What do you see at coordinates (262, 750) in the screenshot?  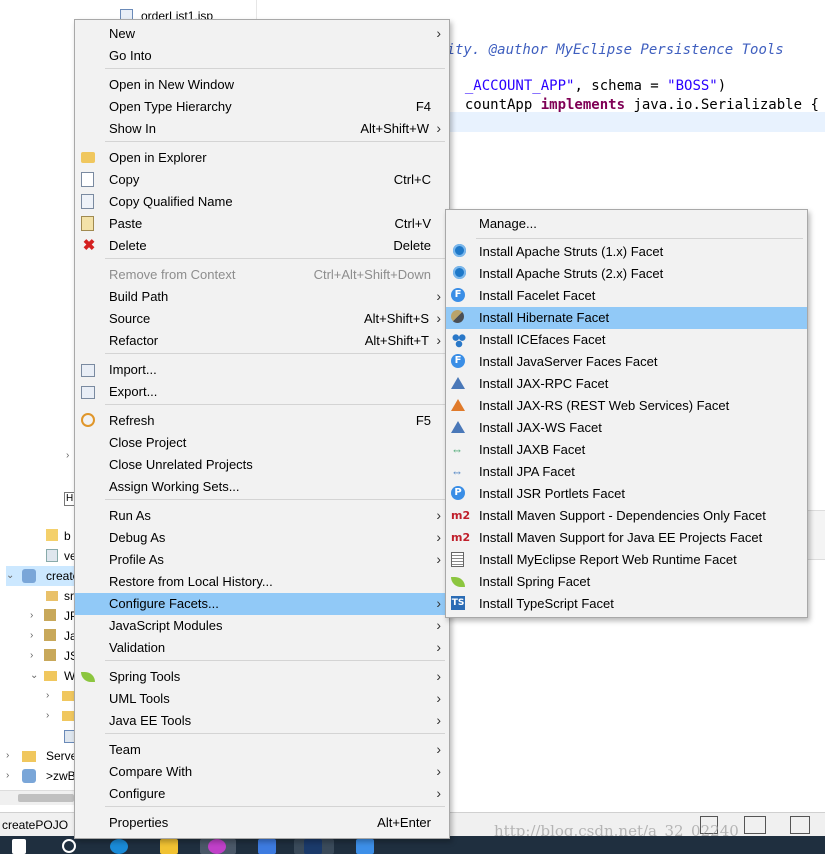 I see `menu-item-team: Team ›` at bounding box center [262, 750].